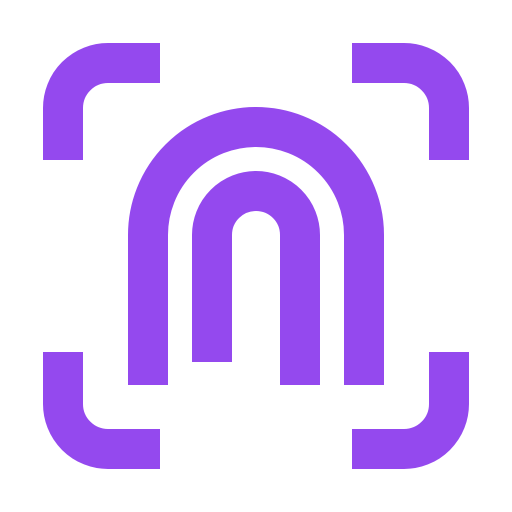 Image resolution: width=512 pixels, height=512 pixels. Describe the element at coordinates (256, 278) in the screenshot. I see `fingerprint-inner-arc-icon` at that location.